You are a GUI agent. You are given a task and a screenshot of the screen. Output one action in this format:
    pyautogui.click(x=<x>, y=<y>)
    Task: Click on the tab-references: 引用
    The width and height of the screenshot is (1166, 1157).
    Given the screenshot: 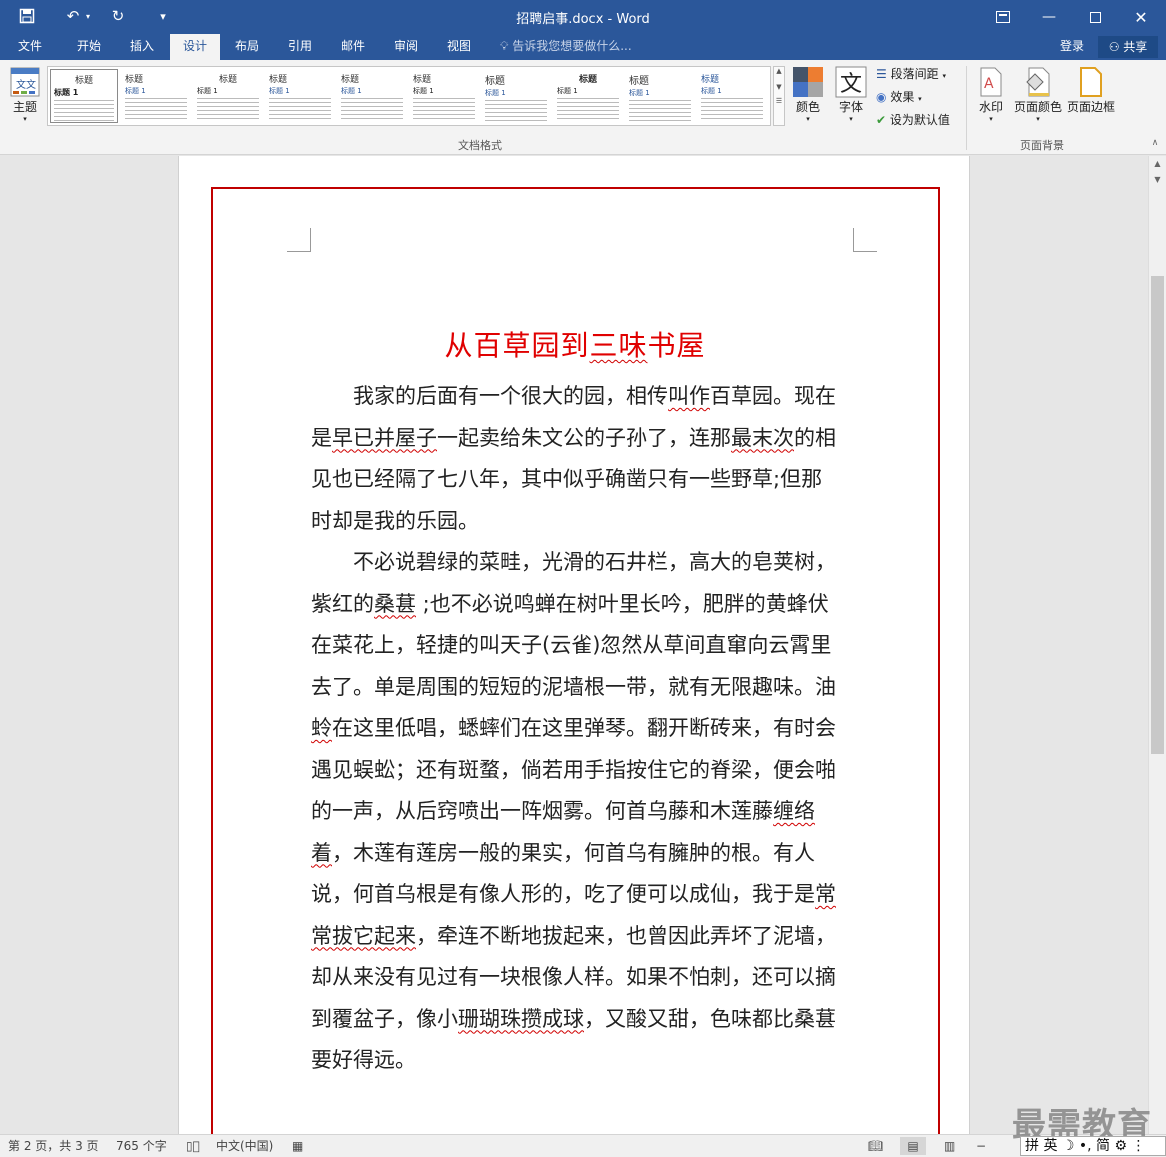 What is the action you would take?
    pyautogui.click(x=300, y=47)
    